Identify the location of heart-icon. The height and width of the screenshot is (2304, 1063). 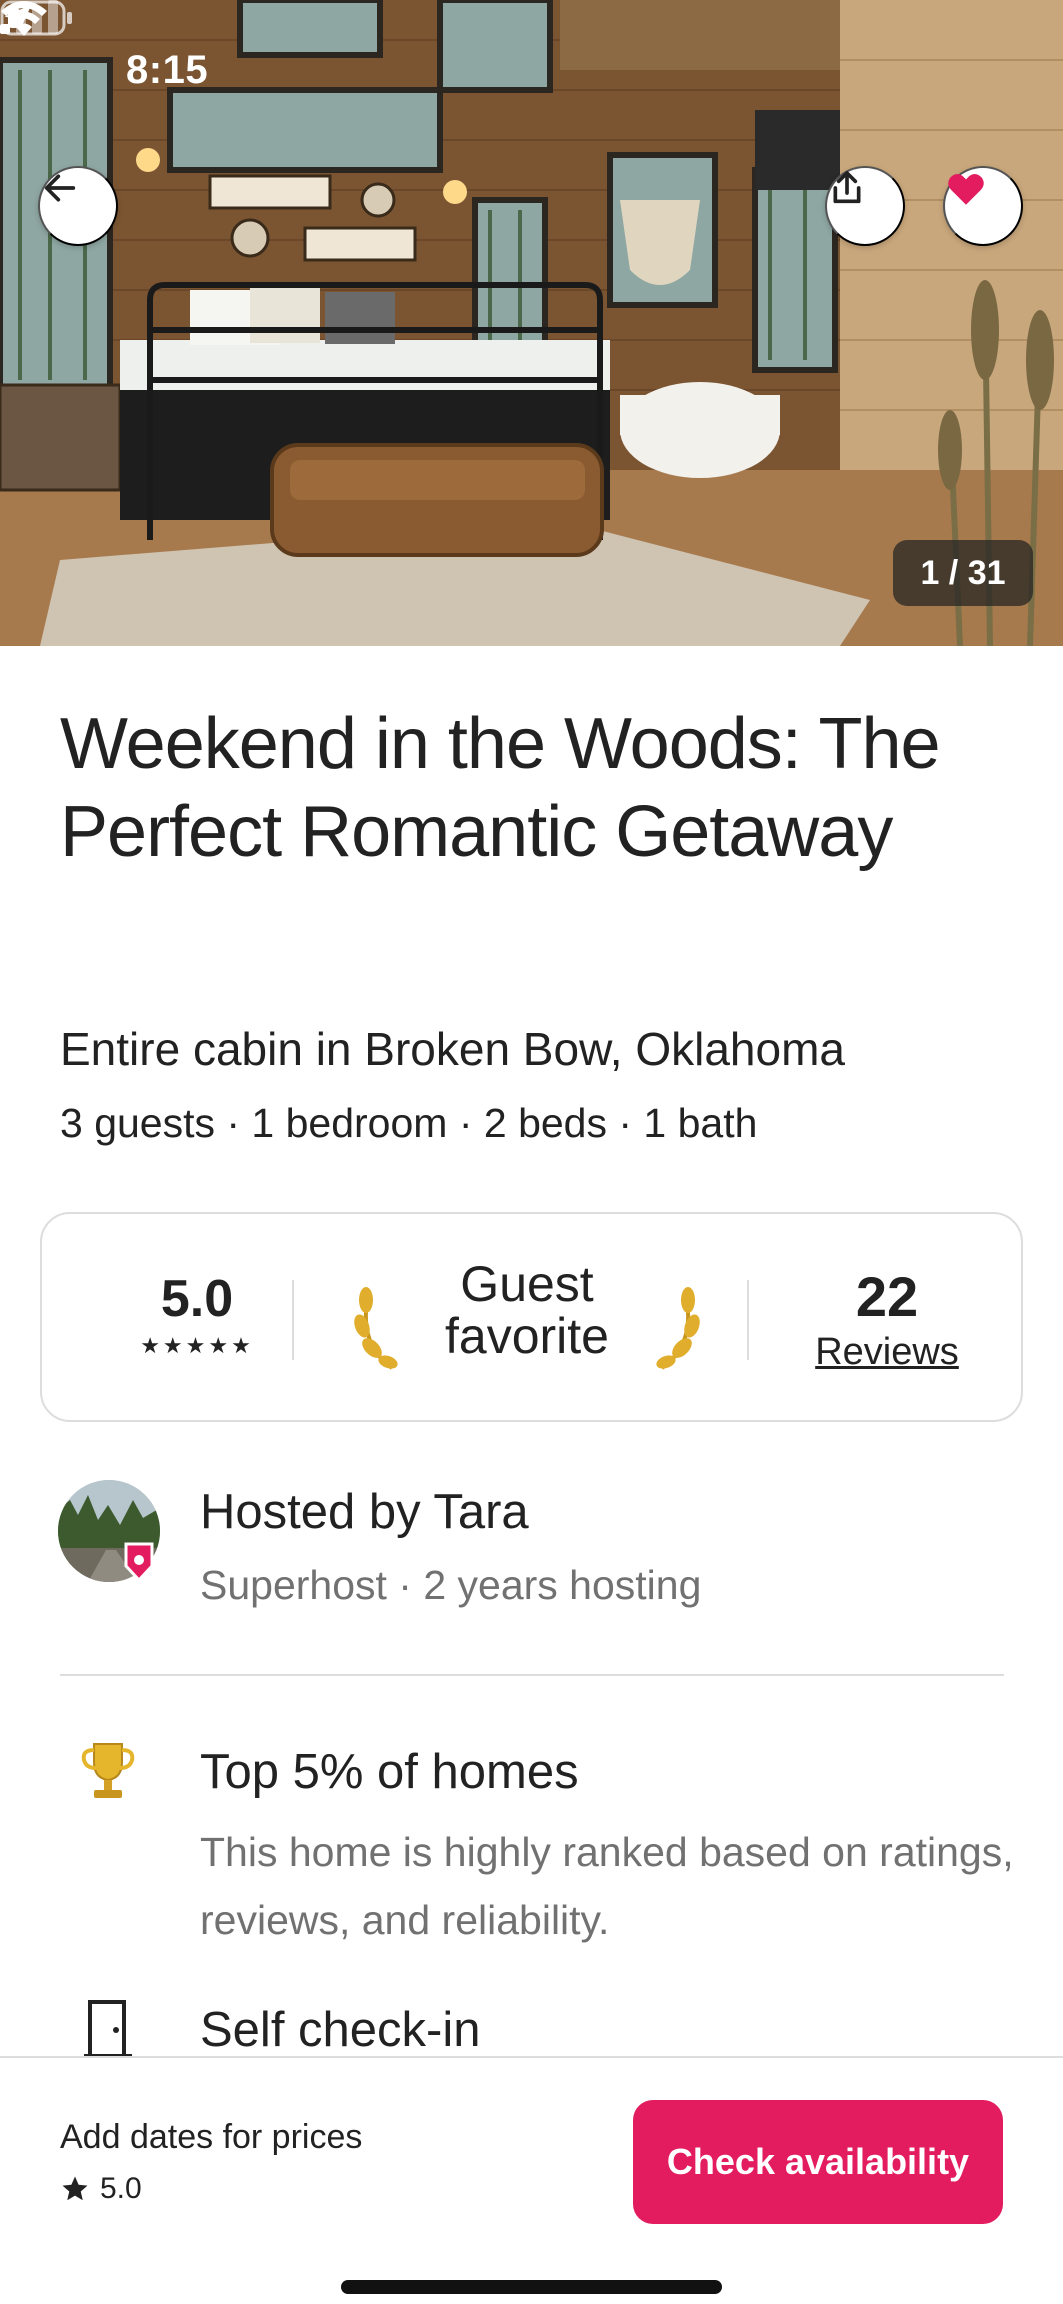
(966, 189).